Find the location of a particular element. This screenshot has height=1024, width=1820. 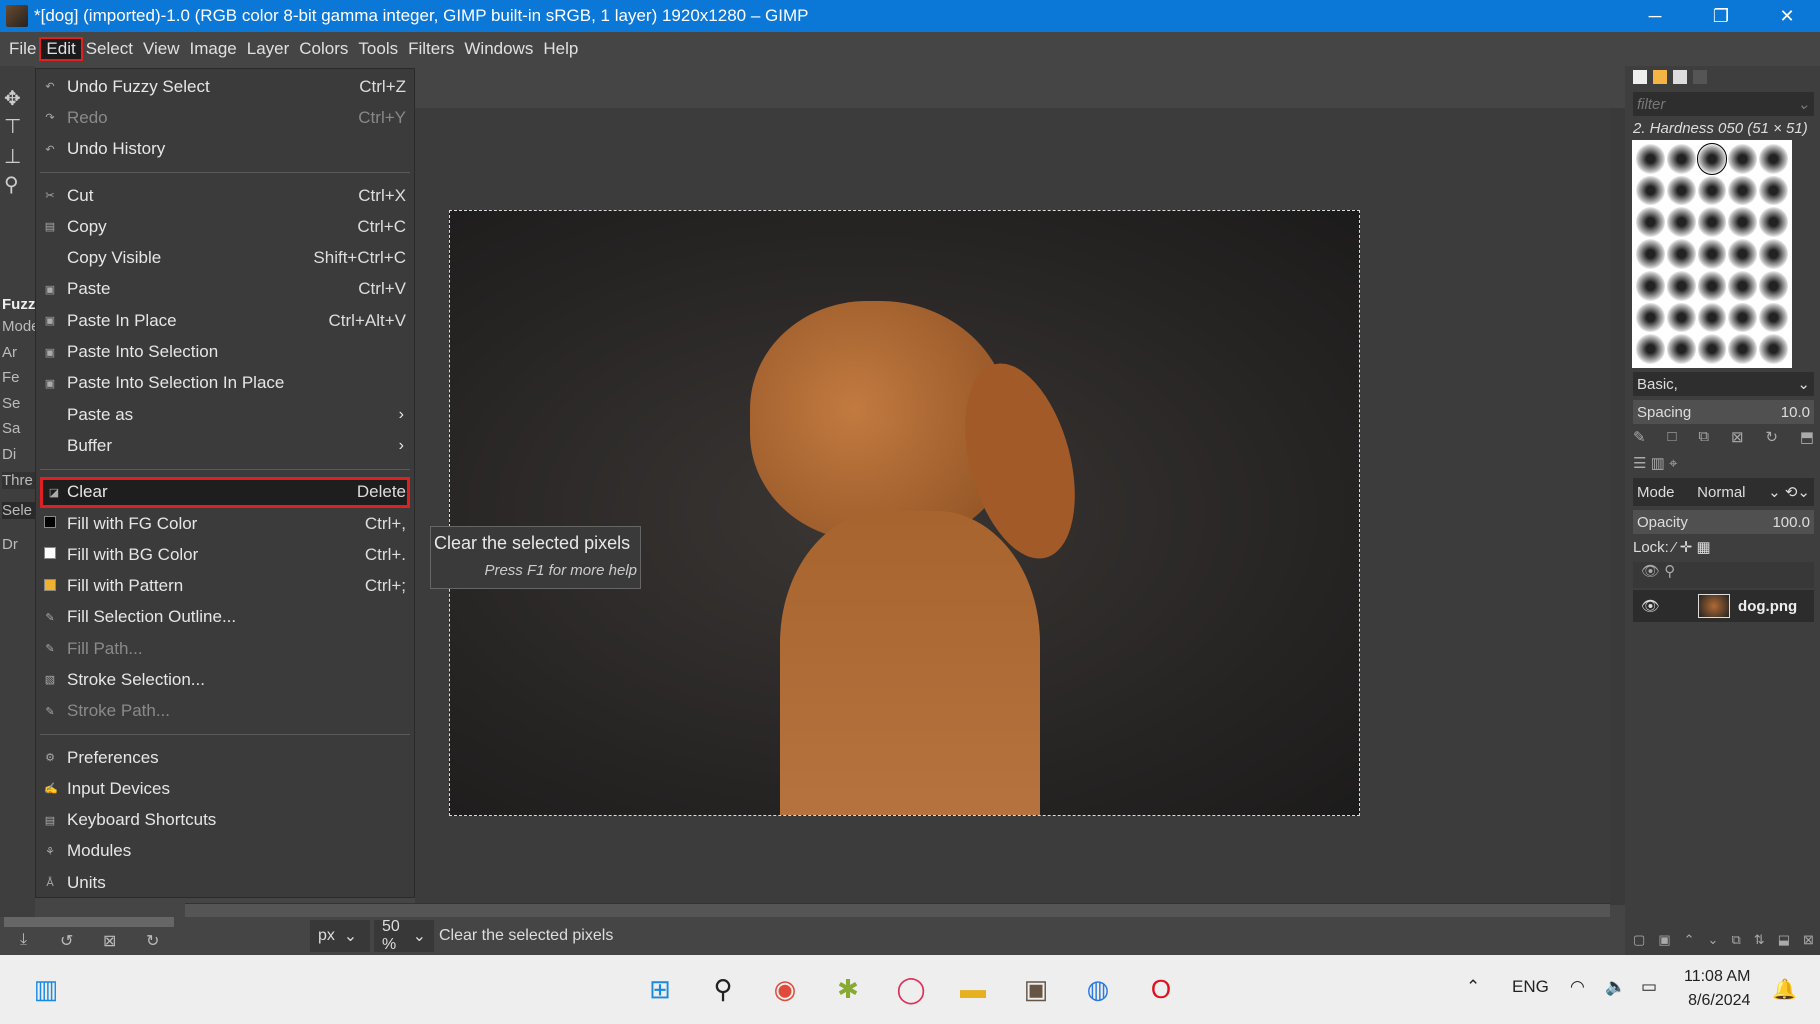

crop-tool-icon: ⊤ is located at coordinates (12, 126).